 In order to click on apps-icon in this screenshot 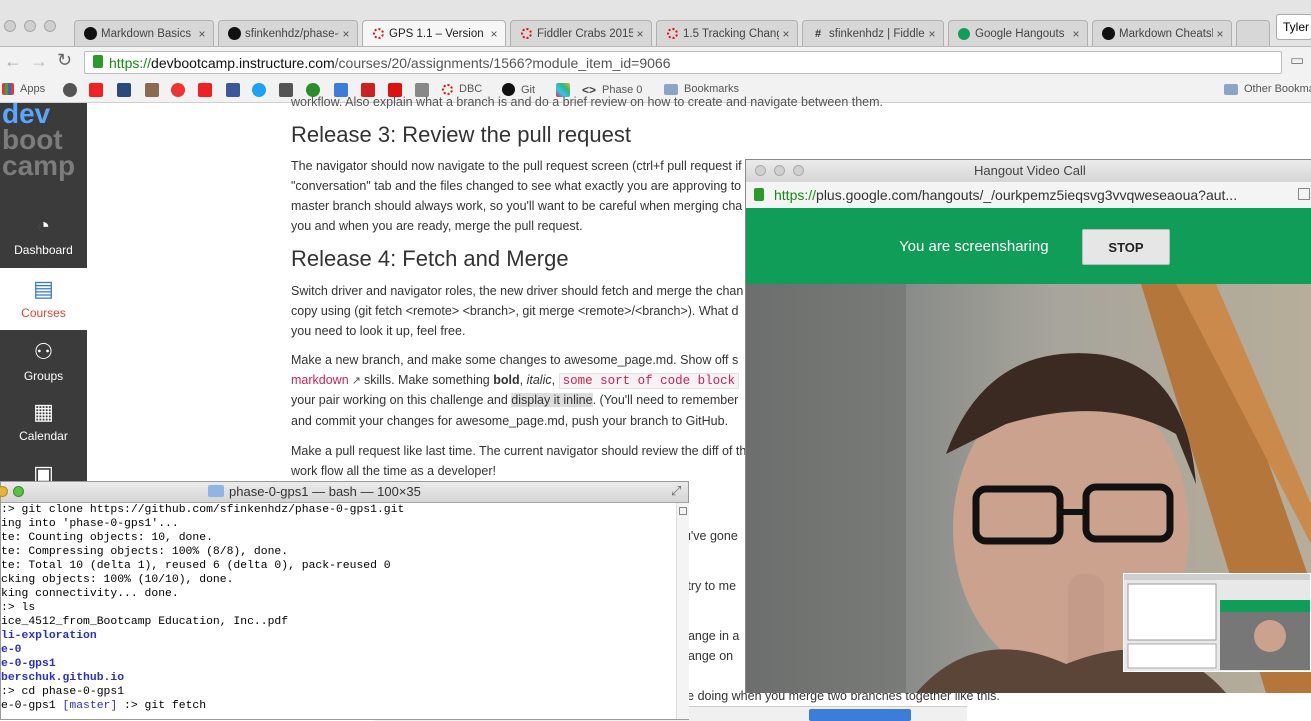, I will do `click(8, 89)`.